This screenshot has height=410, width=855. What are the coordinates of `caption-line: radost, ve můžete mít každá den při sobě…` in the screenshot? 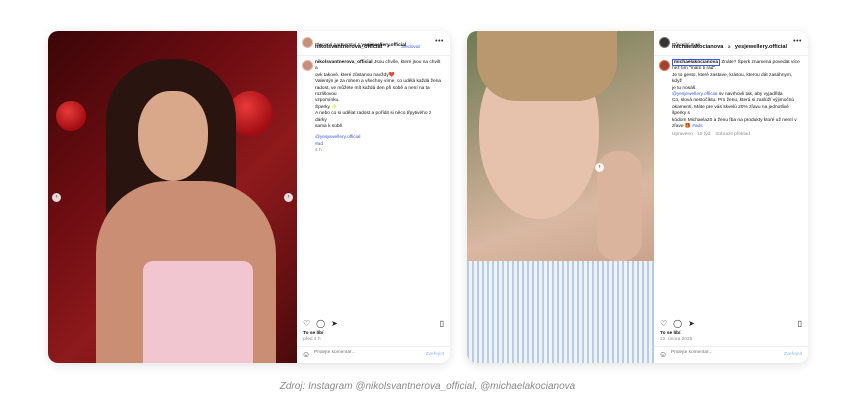 It's located at (372, 91).